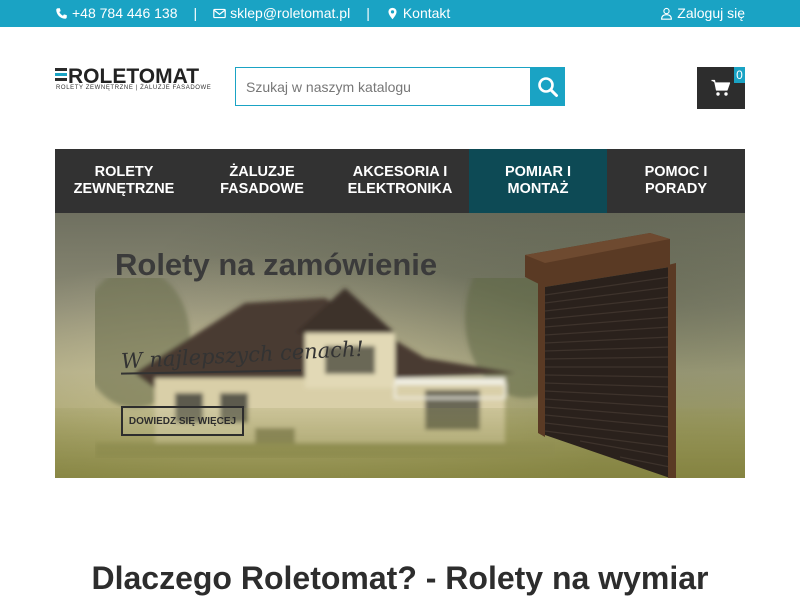 This screenshot has width=800, height=600. Describe the element at coordinates (182, 421) in the screenshot. I see `learn-more-button: DOWIEDZ SIĘ WIĘCEJ` at that location.